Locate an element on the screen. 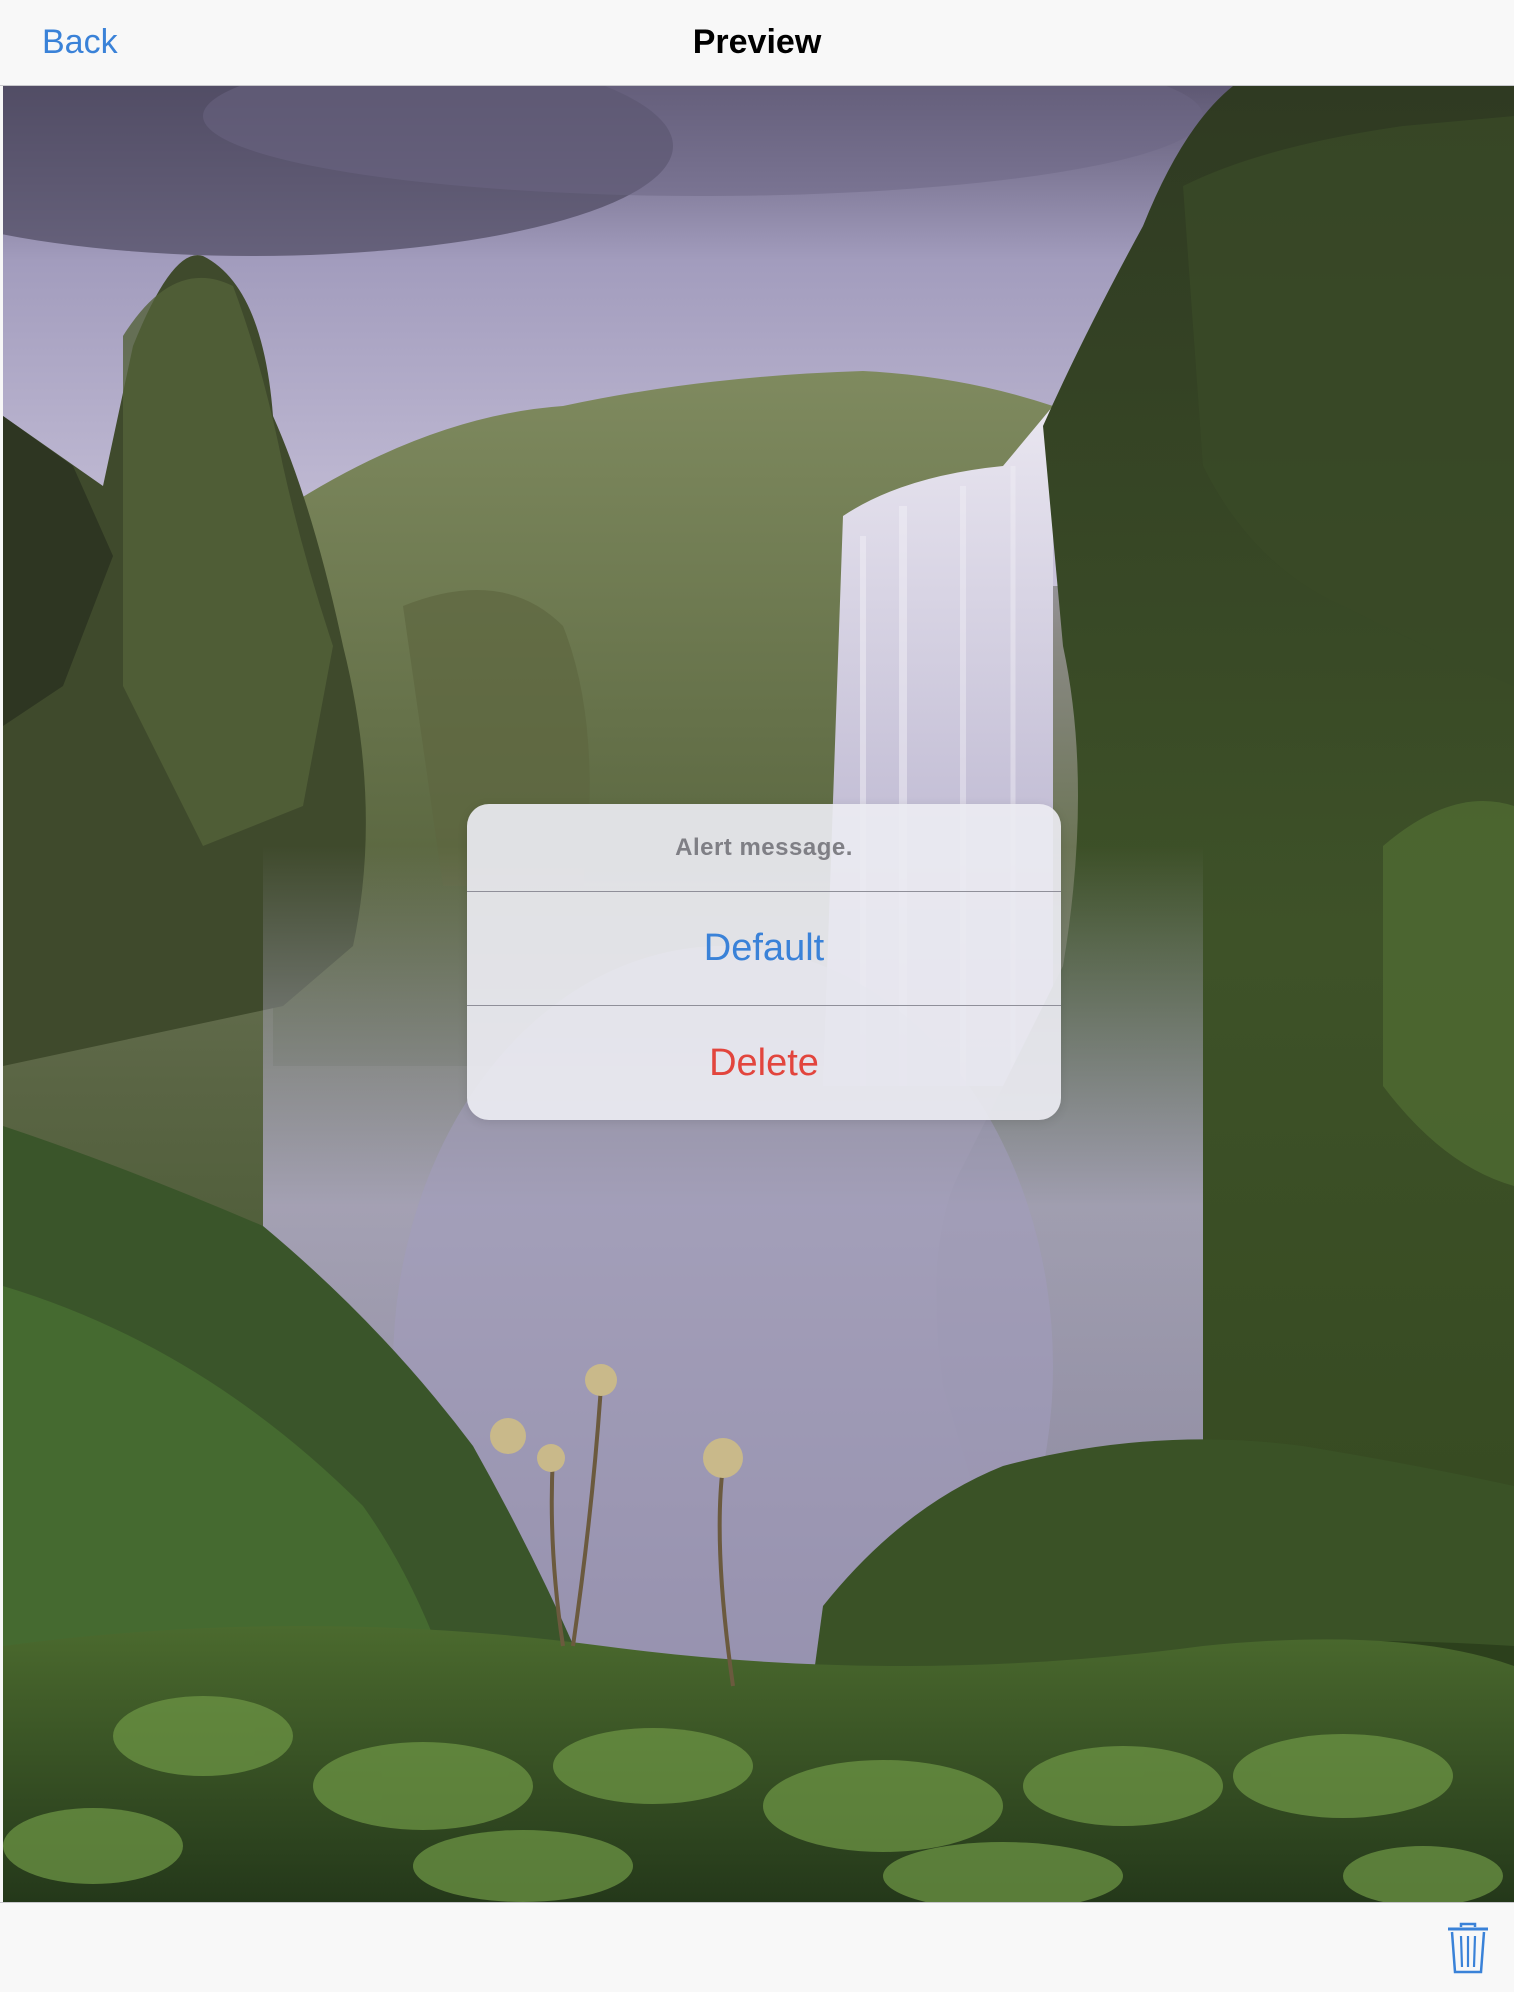  trash-icon is located at coordinates (1468, 1948).